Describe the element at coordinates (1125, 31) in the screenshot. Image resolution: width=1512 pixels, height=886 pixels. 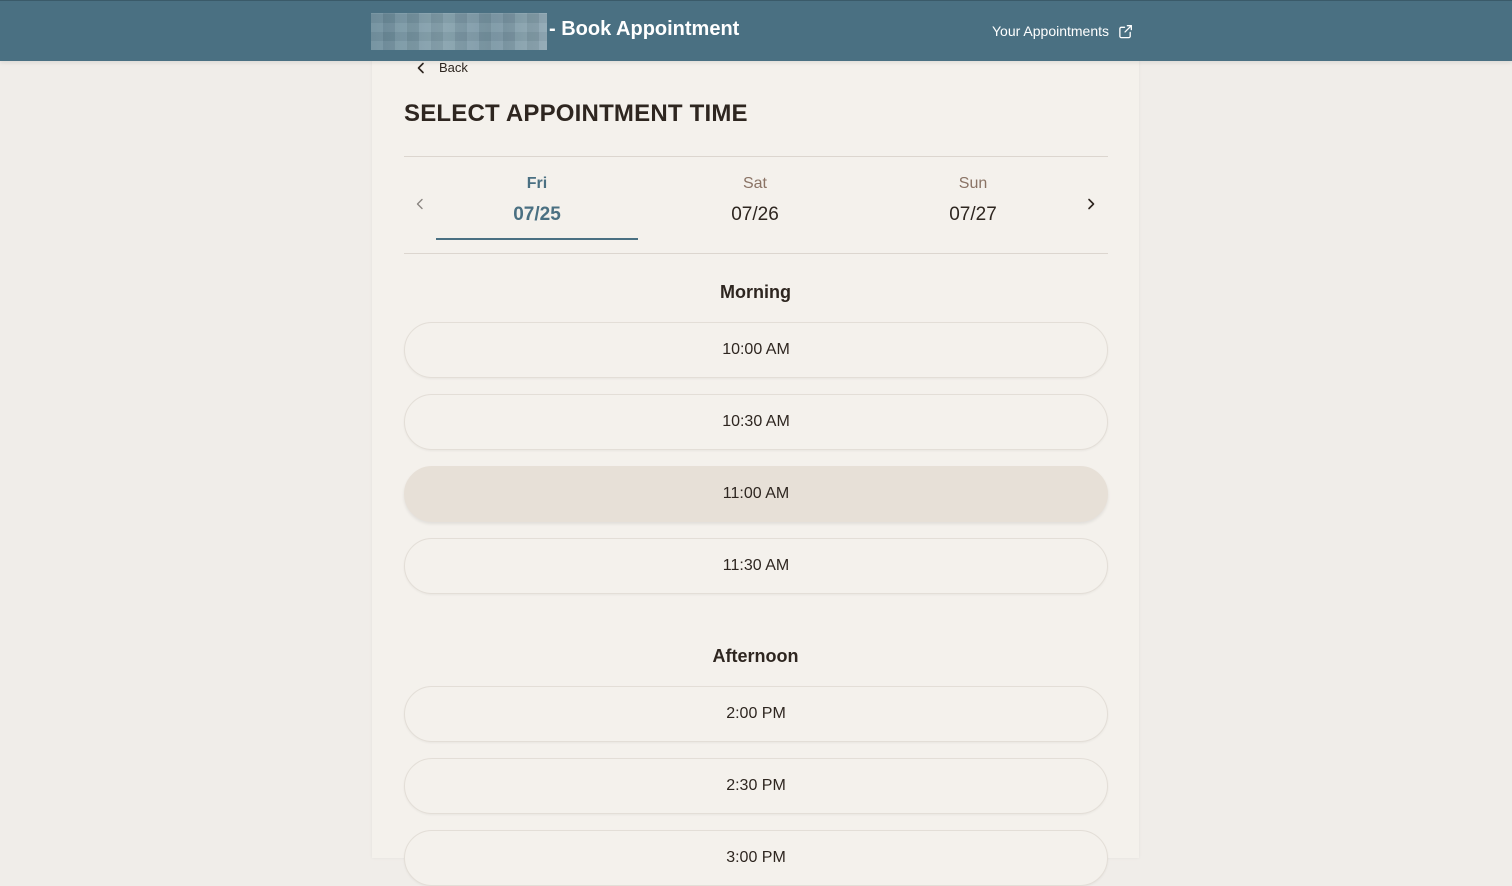
I see `external-link-icon` at that location.